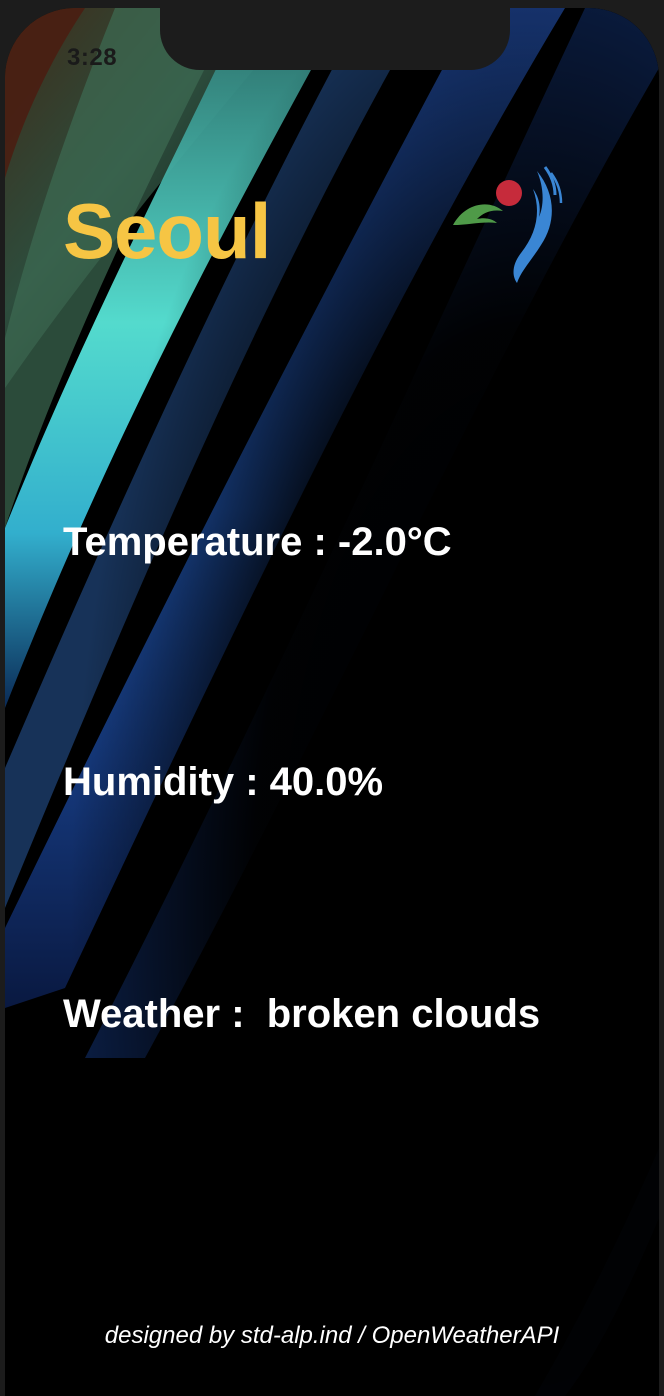  I want to click on humidity-text: Humidity : 40.0%, so click(223, 782).